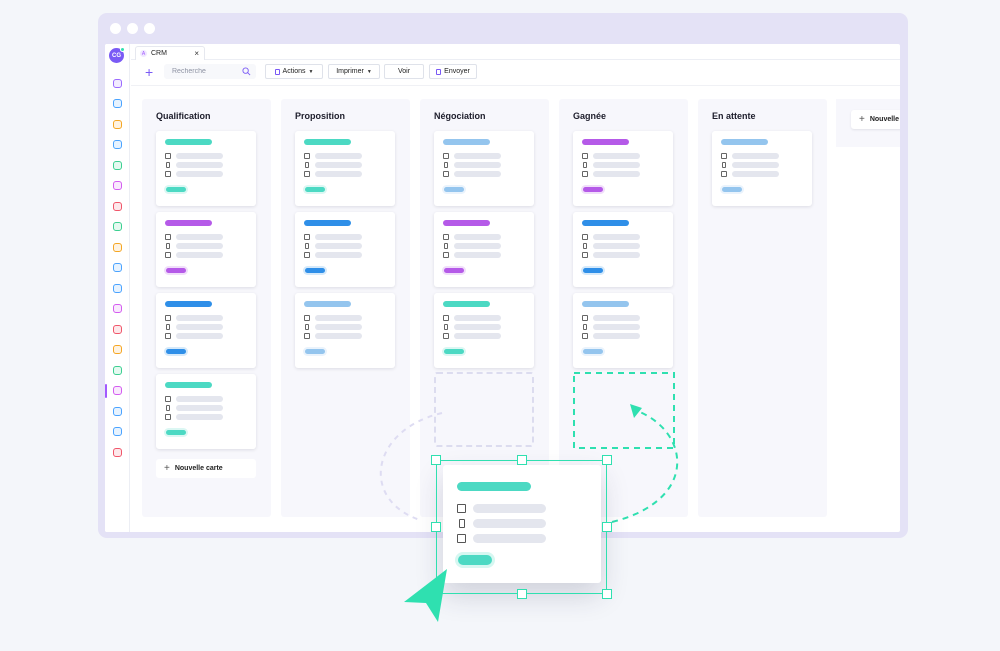 The image size is (1000, 651). What do you see at coordinates (117, 104) in the screenshot?
I see `sidebar-item-folder` at bounding box center [117, 104].